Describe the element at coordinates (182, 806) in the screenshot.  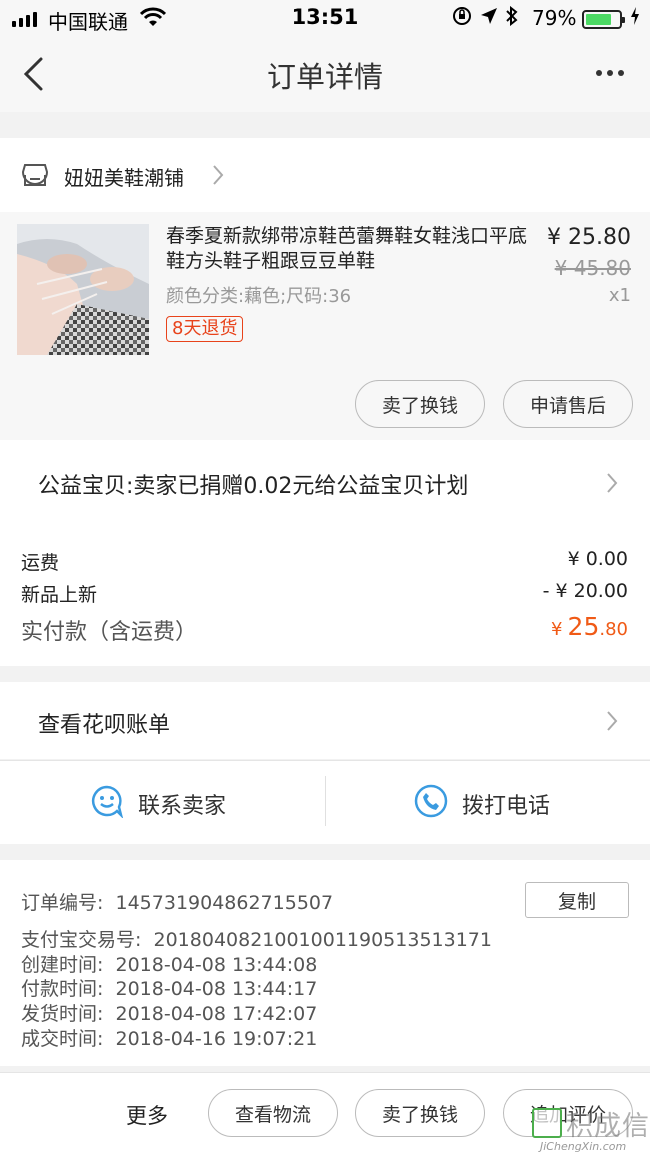
I see `contact-seller-label: 联系卖家` at that location.